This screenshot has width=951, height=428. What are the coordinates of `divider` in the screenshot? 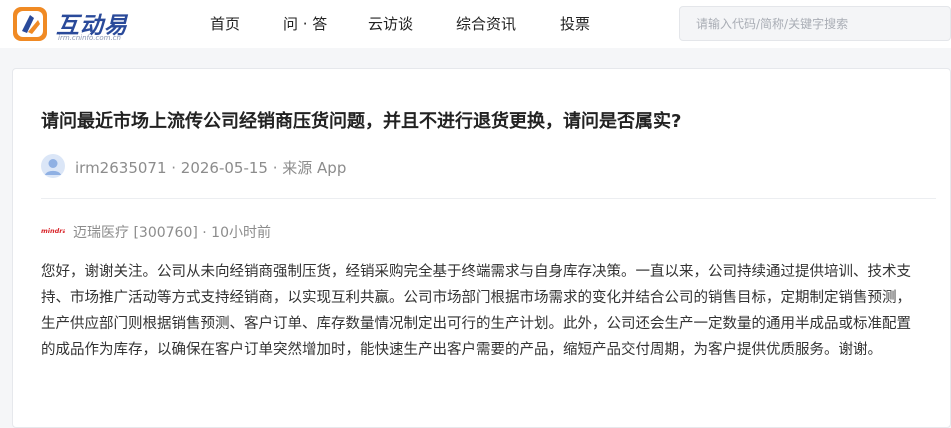 It's located at (488, 198).